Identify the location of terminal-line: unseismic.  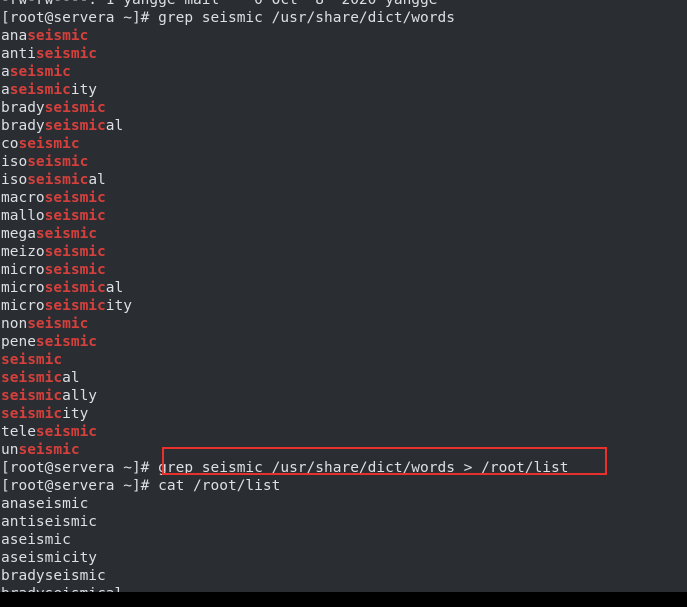
(40, 450).